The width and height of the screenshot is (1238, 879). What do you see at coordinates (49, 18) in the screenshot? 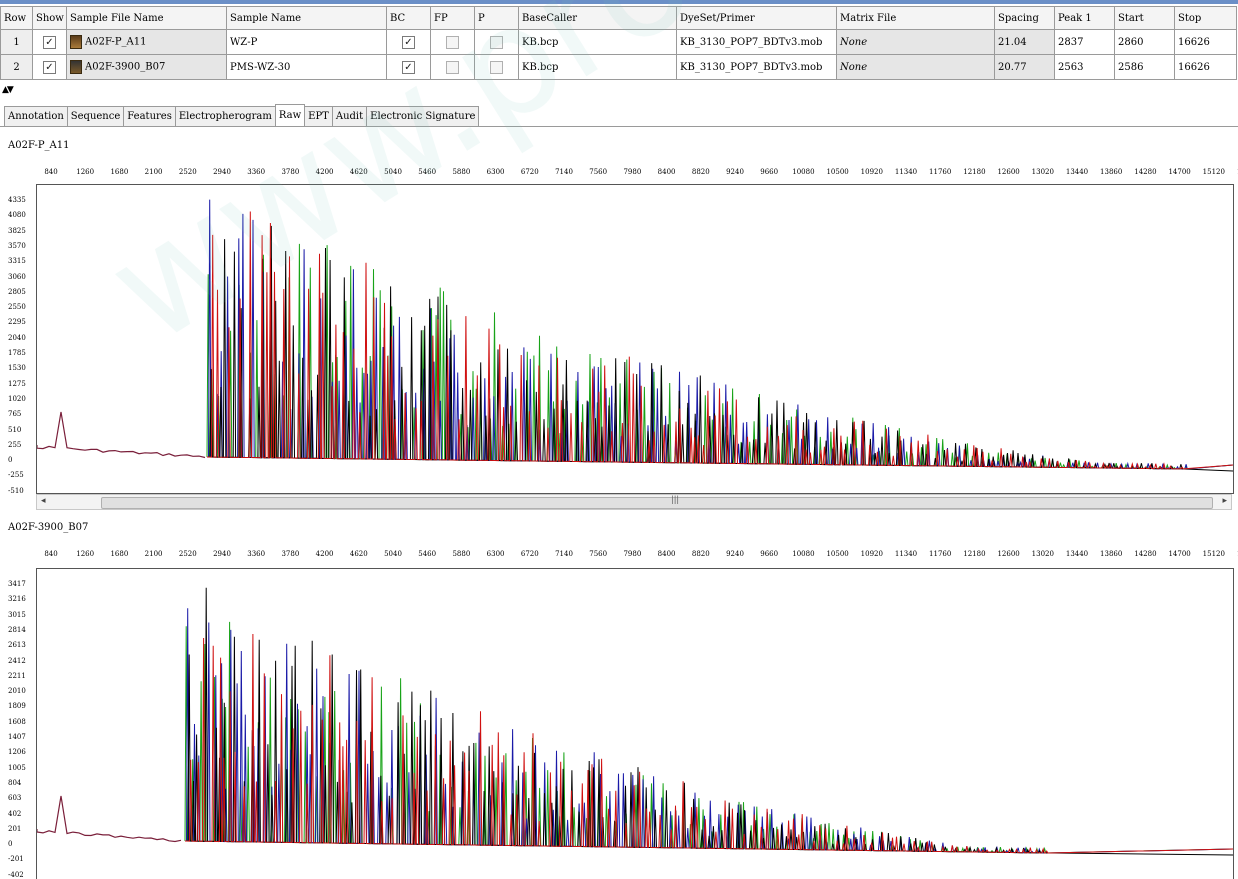
I see `column-header: Show` at bounding box center [49, 18].